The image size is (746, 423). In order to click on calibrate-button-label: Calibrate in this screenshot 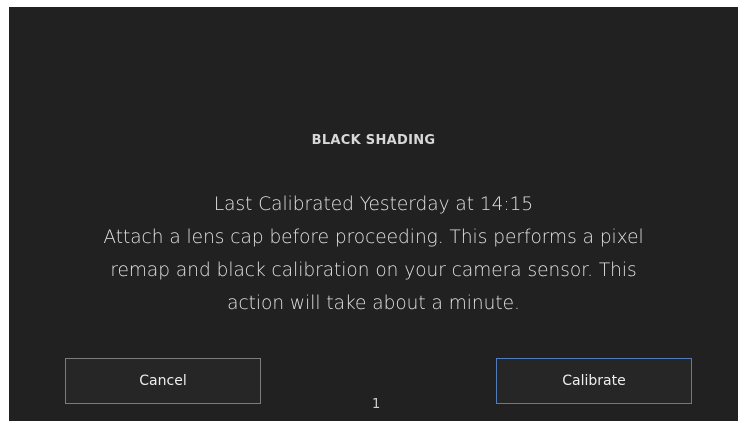, I will do `click(594, 381)`.